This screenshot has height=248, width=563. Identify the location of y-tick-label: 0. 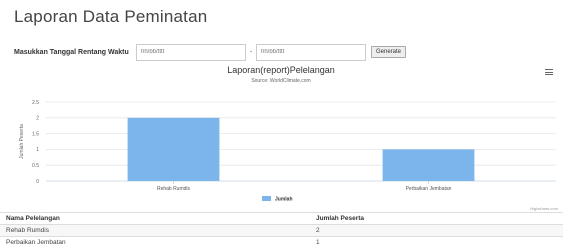
(37, 182).